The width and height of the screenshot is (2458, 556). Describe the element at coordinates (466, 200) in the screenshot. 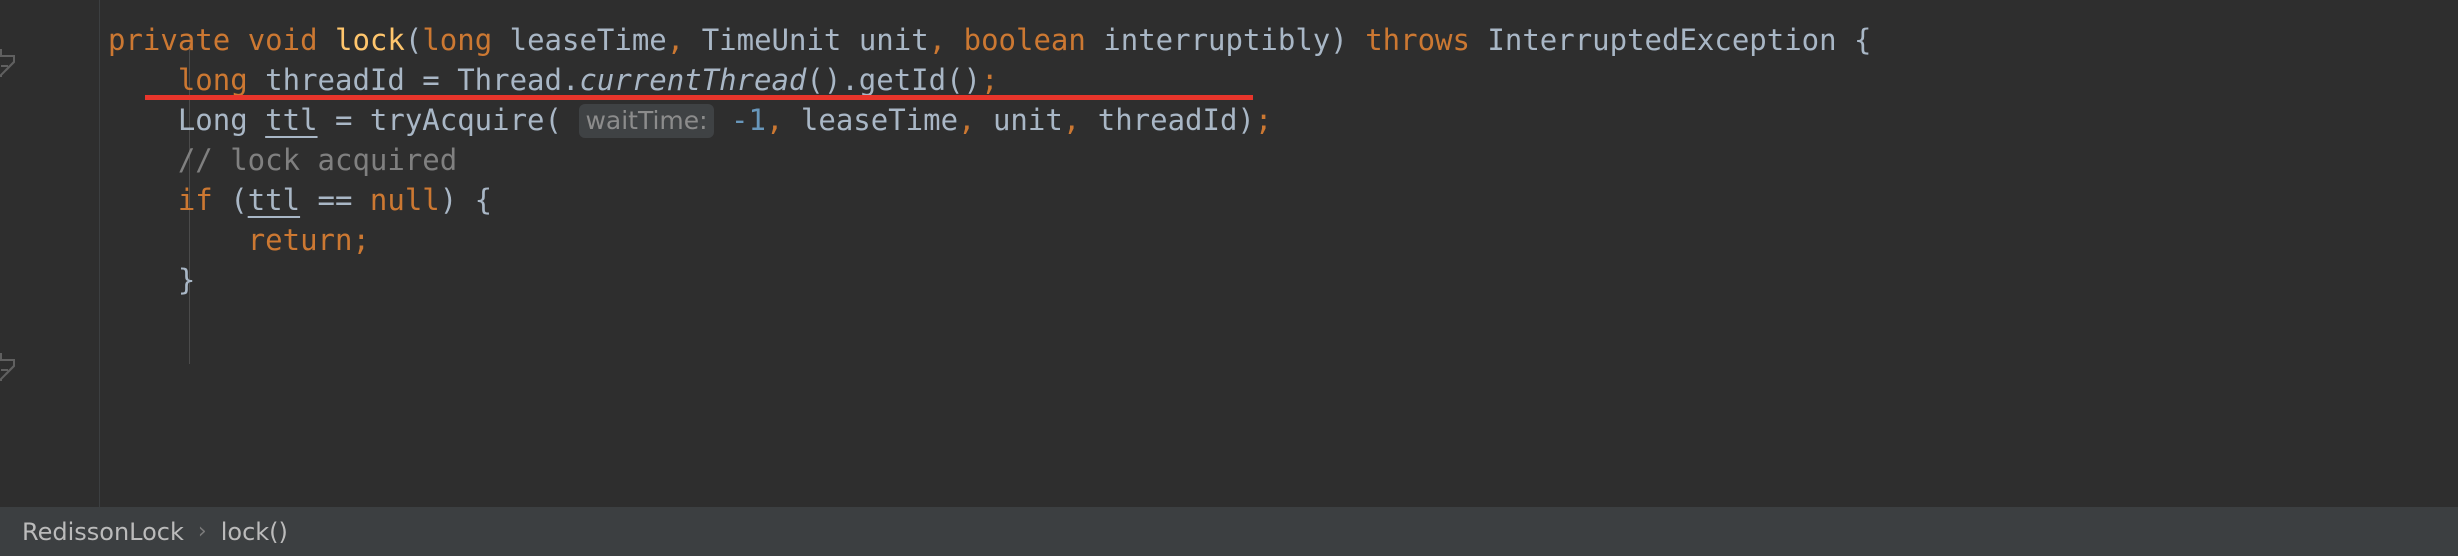

I see `token-text: ) {` at that location.